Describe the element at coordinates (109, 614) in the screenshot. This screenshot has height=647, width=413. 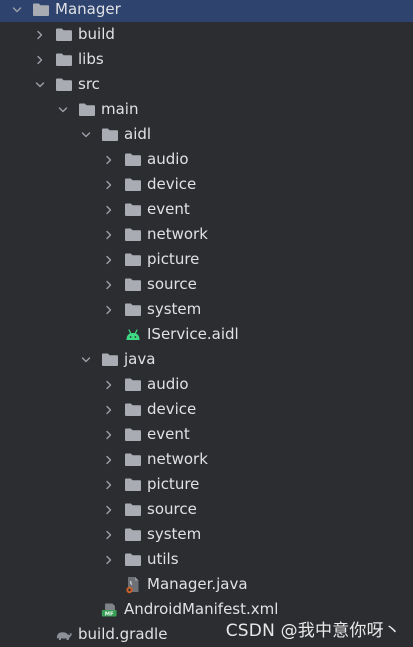
I see `svg-text: MF` at that location.